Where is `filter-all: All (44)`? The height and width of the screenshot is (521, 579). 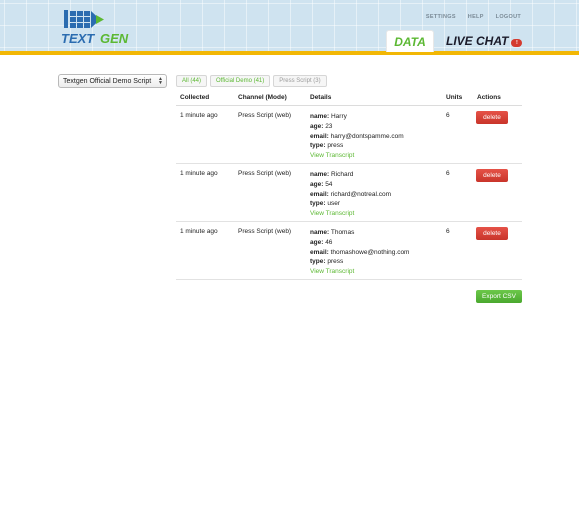
filter-all: All (44) is located at coordinates (192, 81).